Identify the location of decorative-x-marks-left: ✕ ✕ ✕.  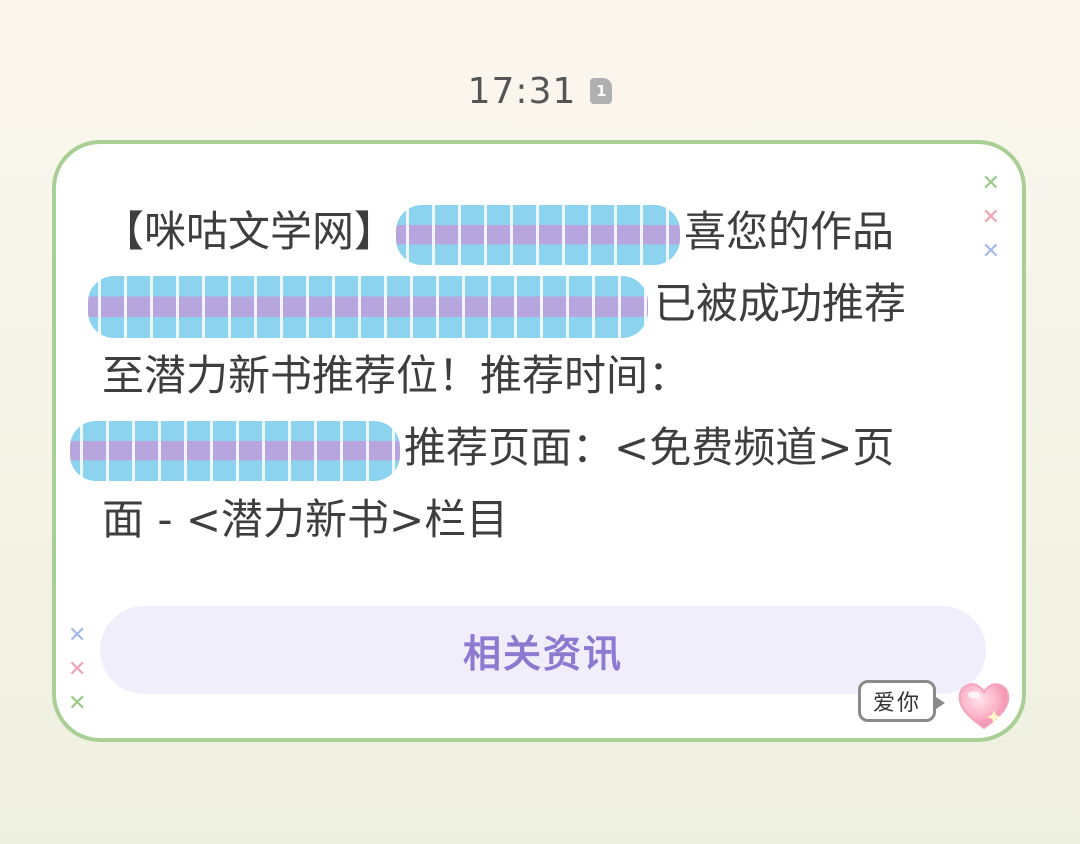
(77, 670).